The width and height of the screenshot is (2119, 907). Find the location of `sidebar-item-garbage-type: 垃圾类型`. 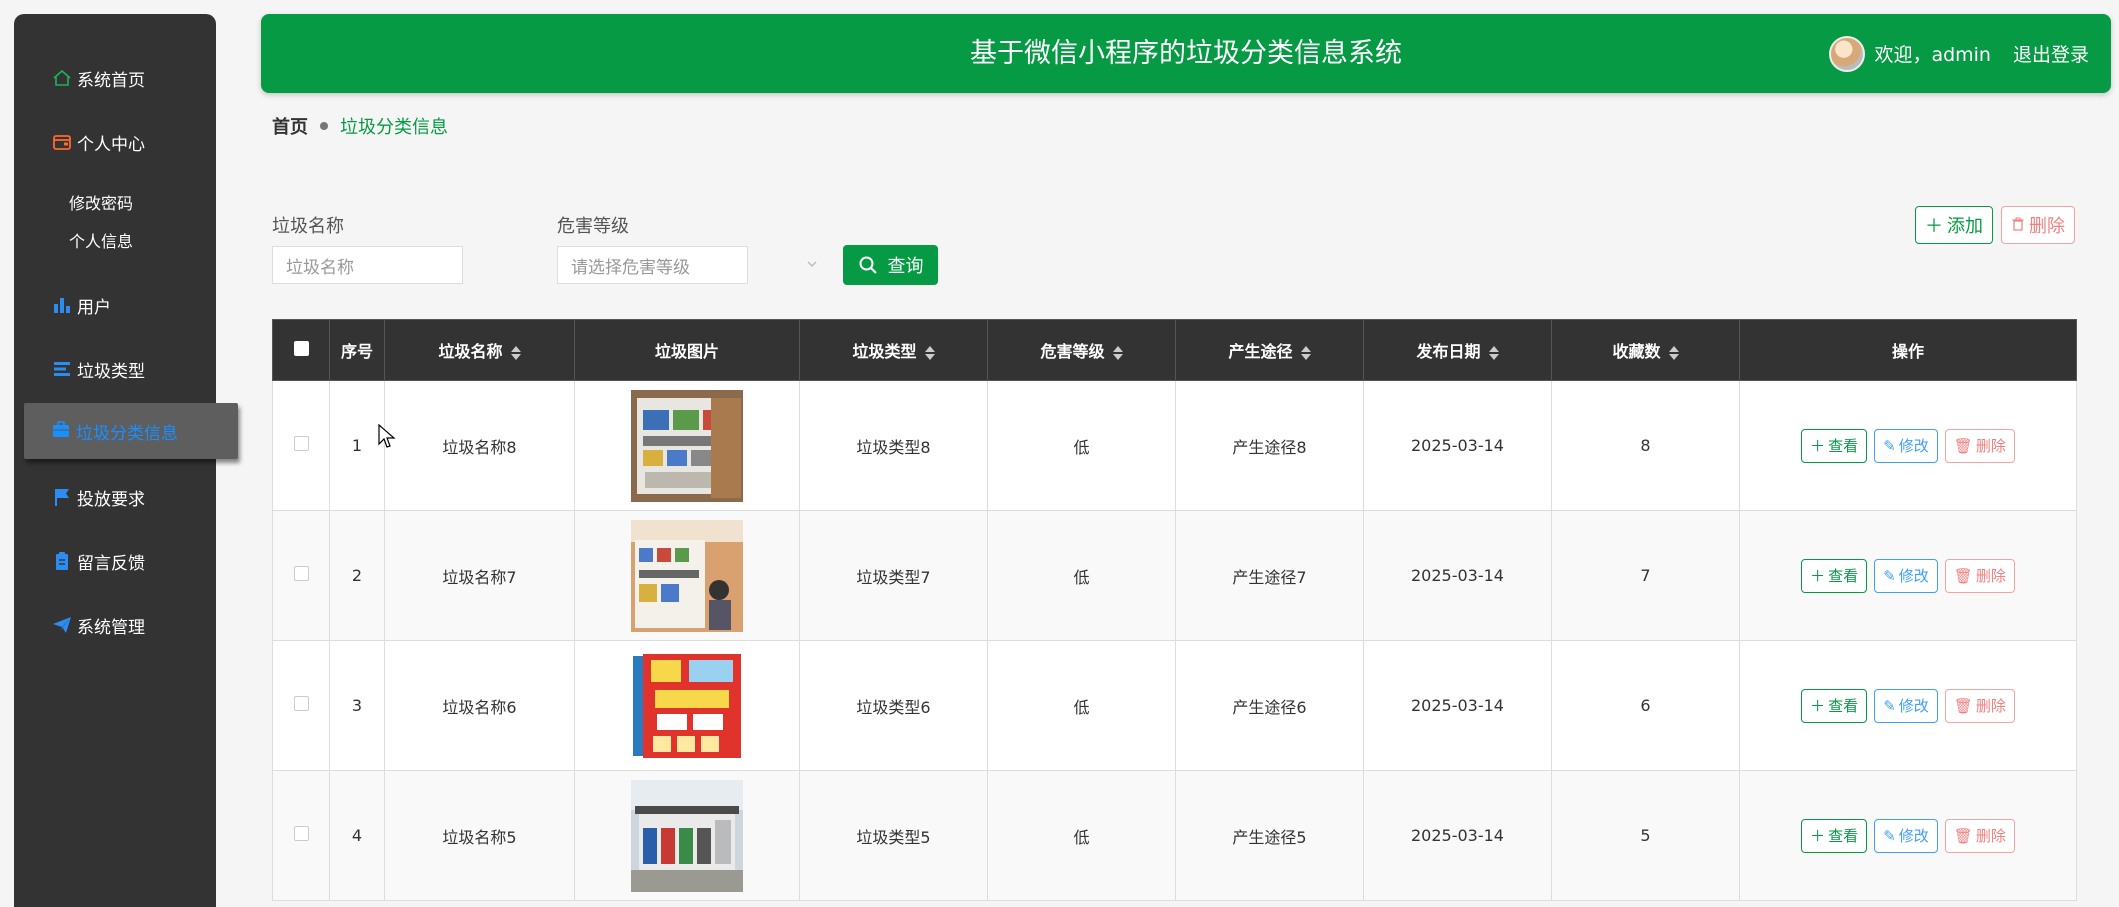

sidebar-item-garbage-type: 垃圾类型 is located at coordinates (115, 369).